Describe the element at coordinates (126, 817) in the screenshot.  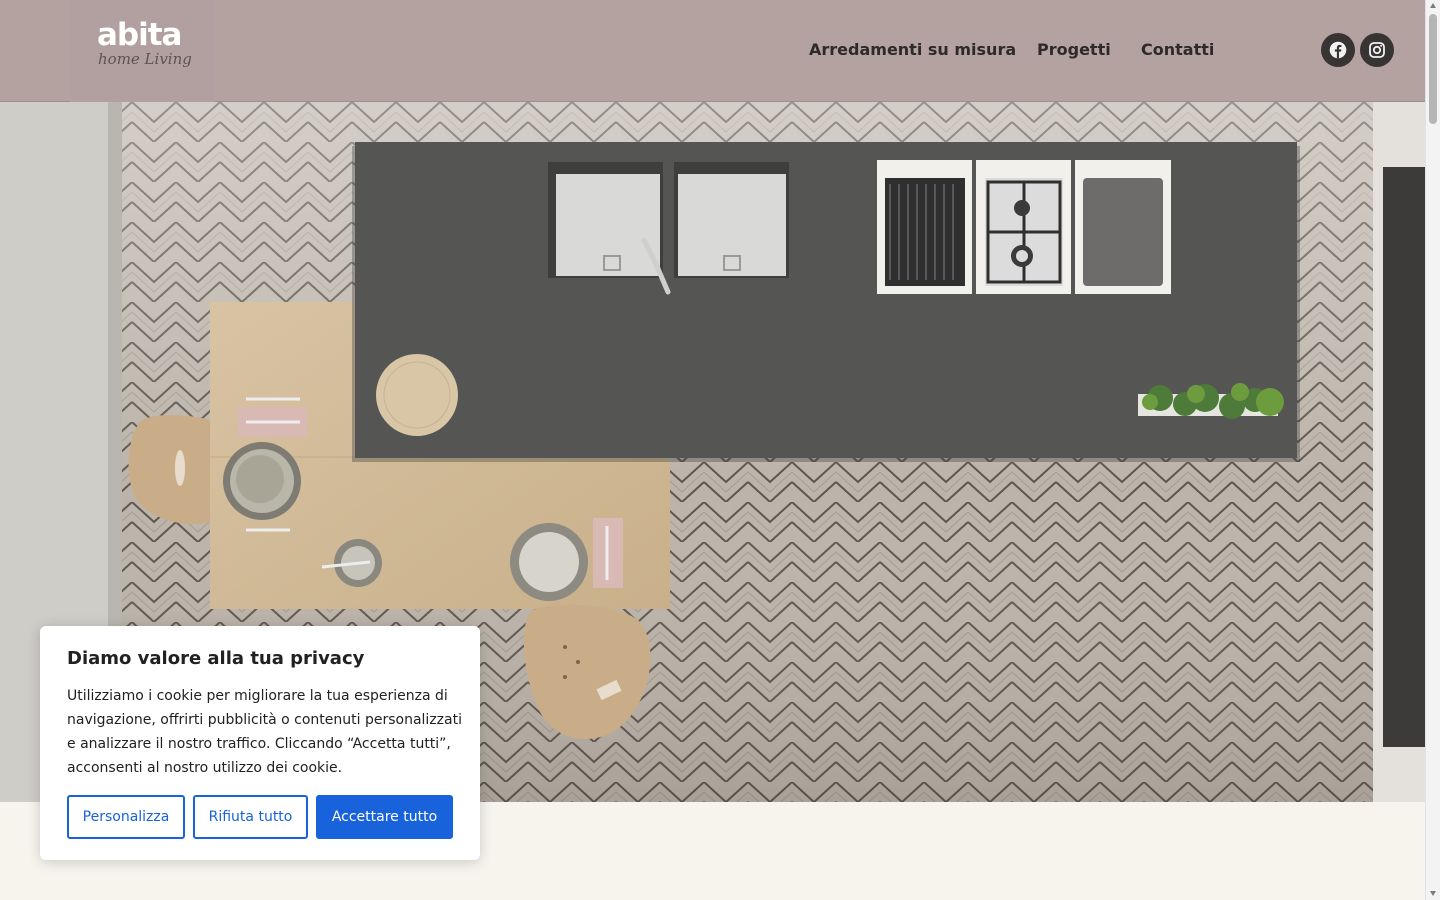
I see `customize-button: Personalizza` at that location.